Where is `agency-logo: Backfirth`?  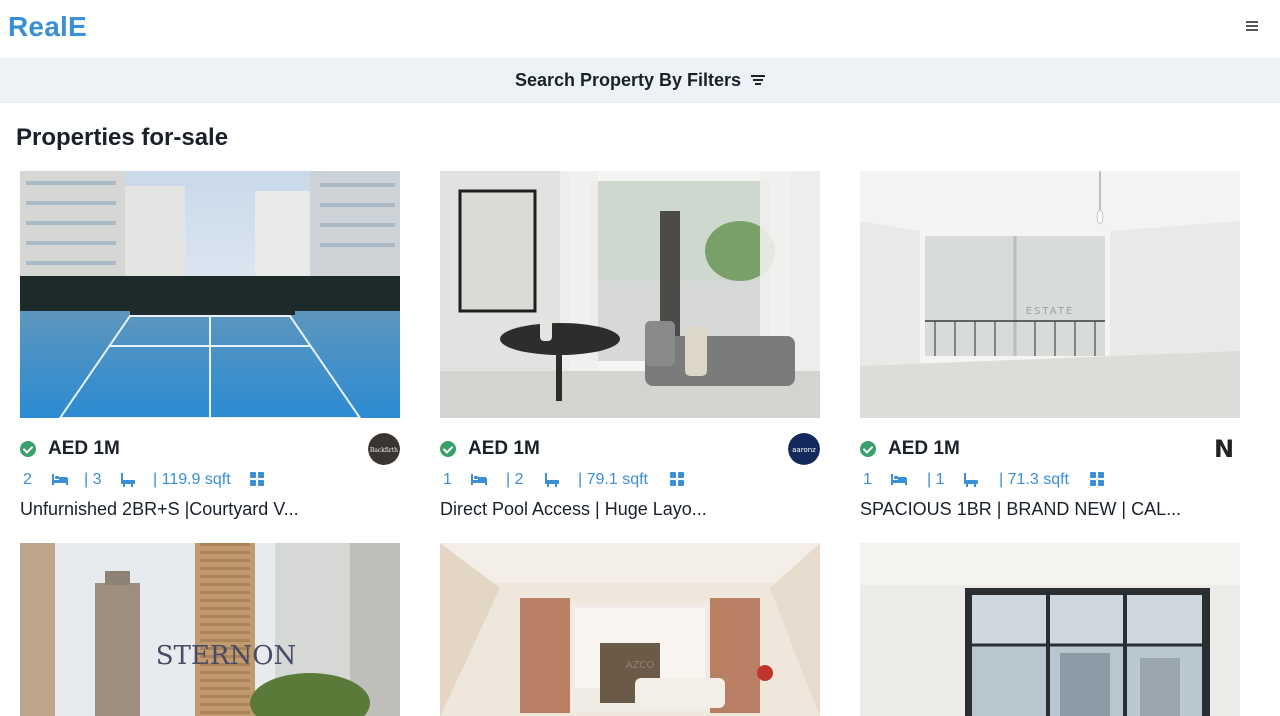
agency-logo: Backfirth is located at coordinates (384, 449).